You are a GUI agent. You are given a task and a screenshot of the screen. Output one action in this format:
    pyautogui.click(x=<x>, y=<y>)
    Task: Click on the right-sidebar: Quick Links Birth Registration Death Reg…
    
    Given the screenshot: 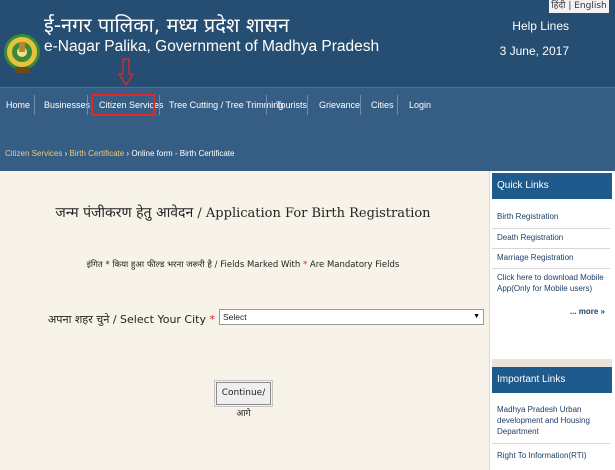 What is the action you would take?
    pyautogui.click(x=552, y=320)
    